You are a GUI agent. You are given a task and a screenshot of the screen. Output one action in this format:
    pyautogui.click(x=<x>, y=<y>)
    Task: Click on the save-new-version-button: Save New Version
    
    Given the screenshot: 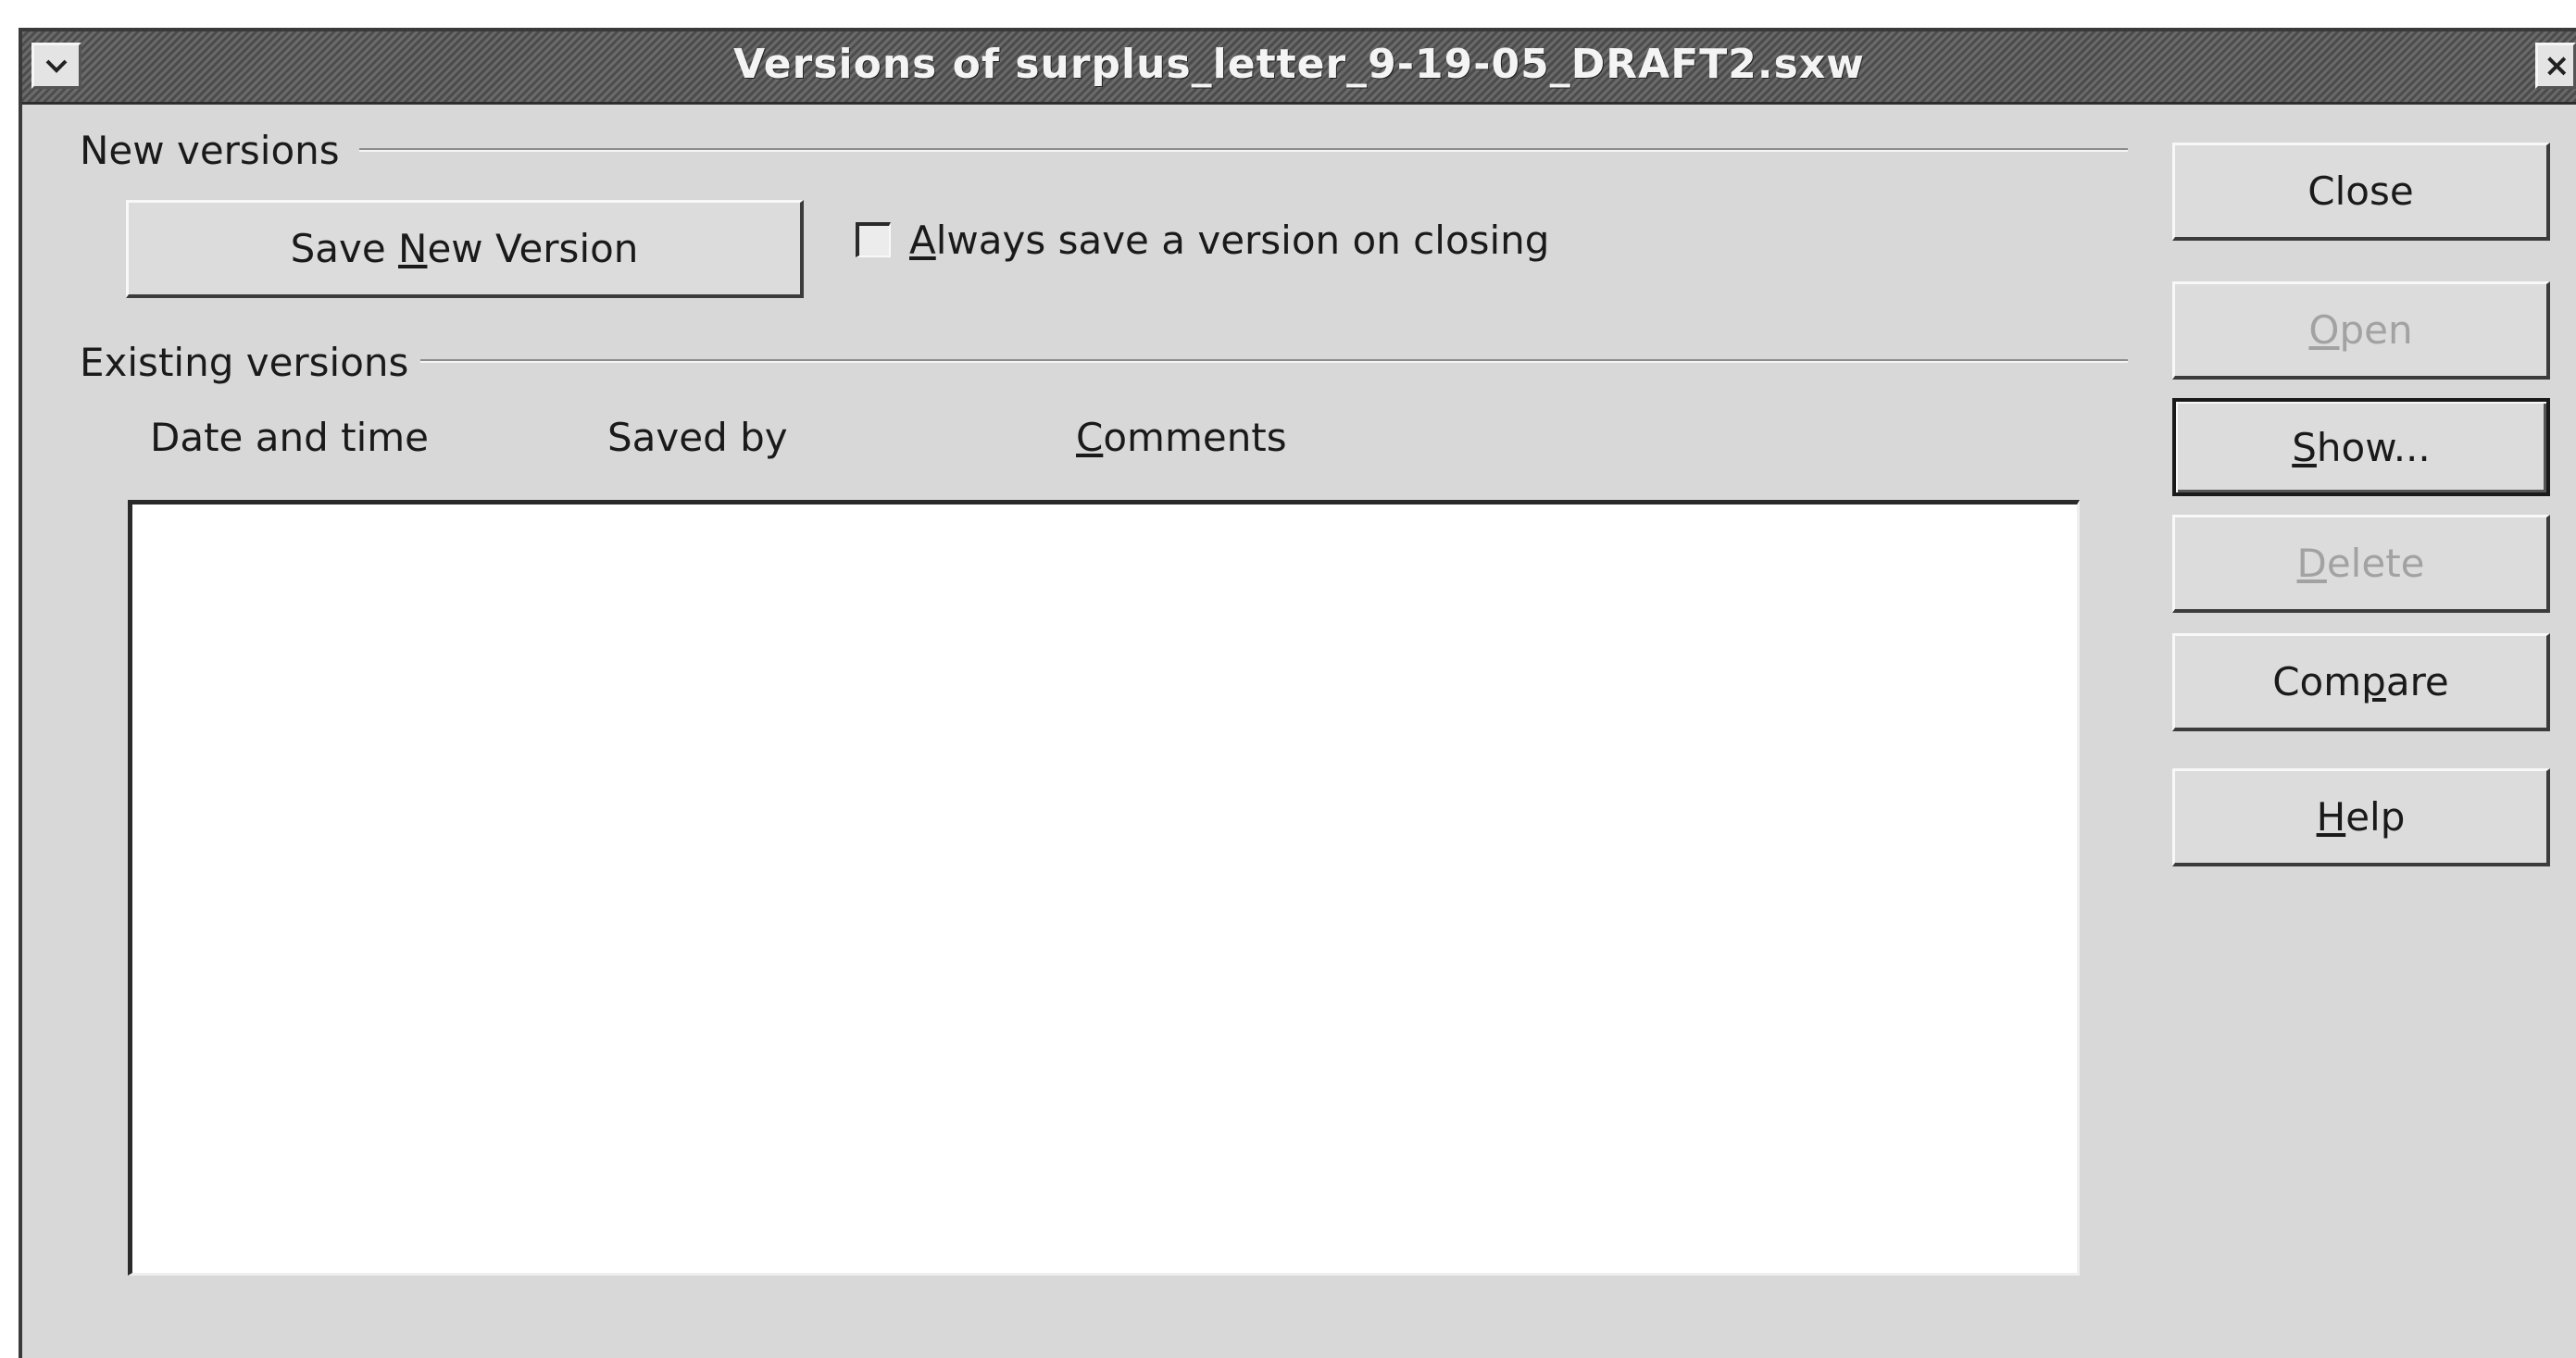 What is the action you would take?
    pyautogui.click(x=465, y=249)
    